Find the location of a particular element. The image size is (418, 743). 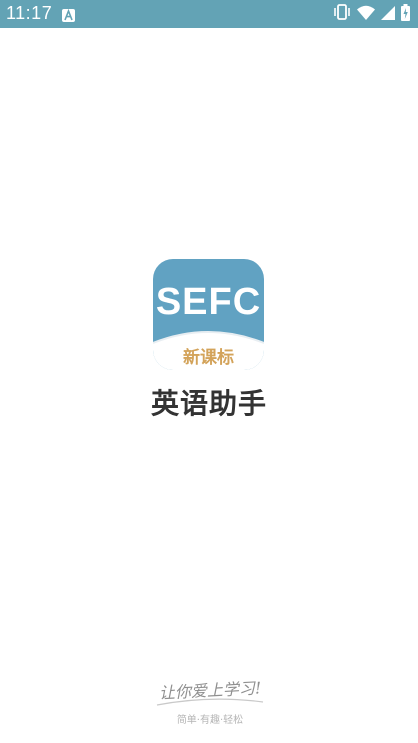

wifi-icon is located at coordinates (366, 14).